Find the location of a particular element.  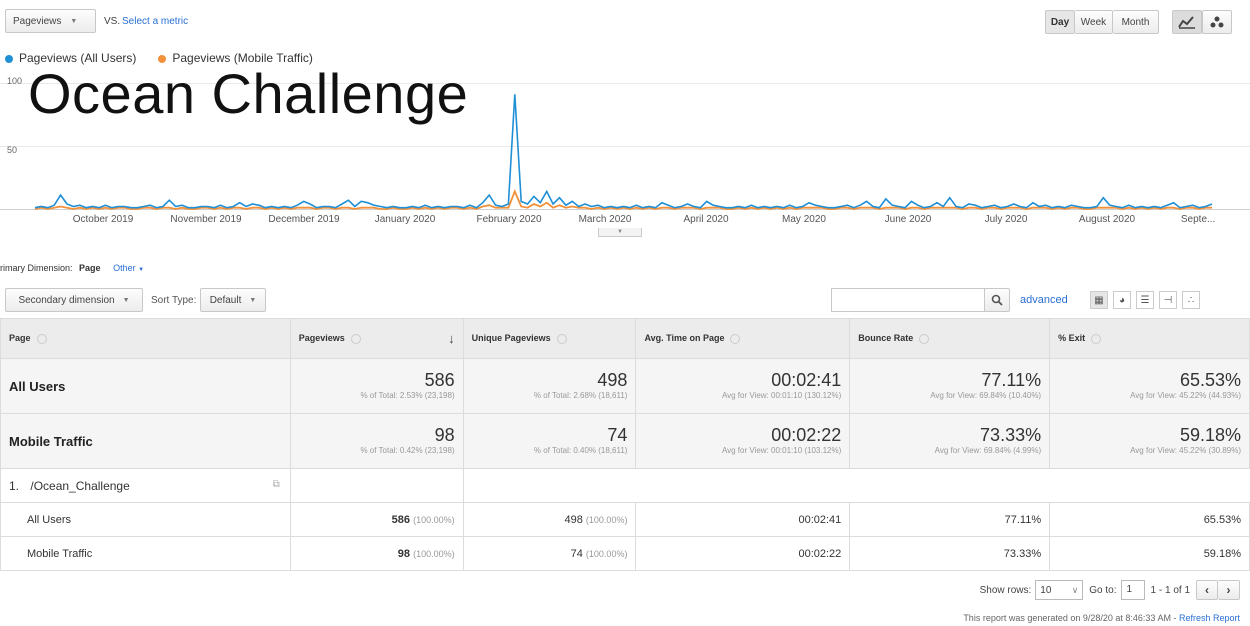

x-tick-label: December 2019 is located at coordinates (304, 219).